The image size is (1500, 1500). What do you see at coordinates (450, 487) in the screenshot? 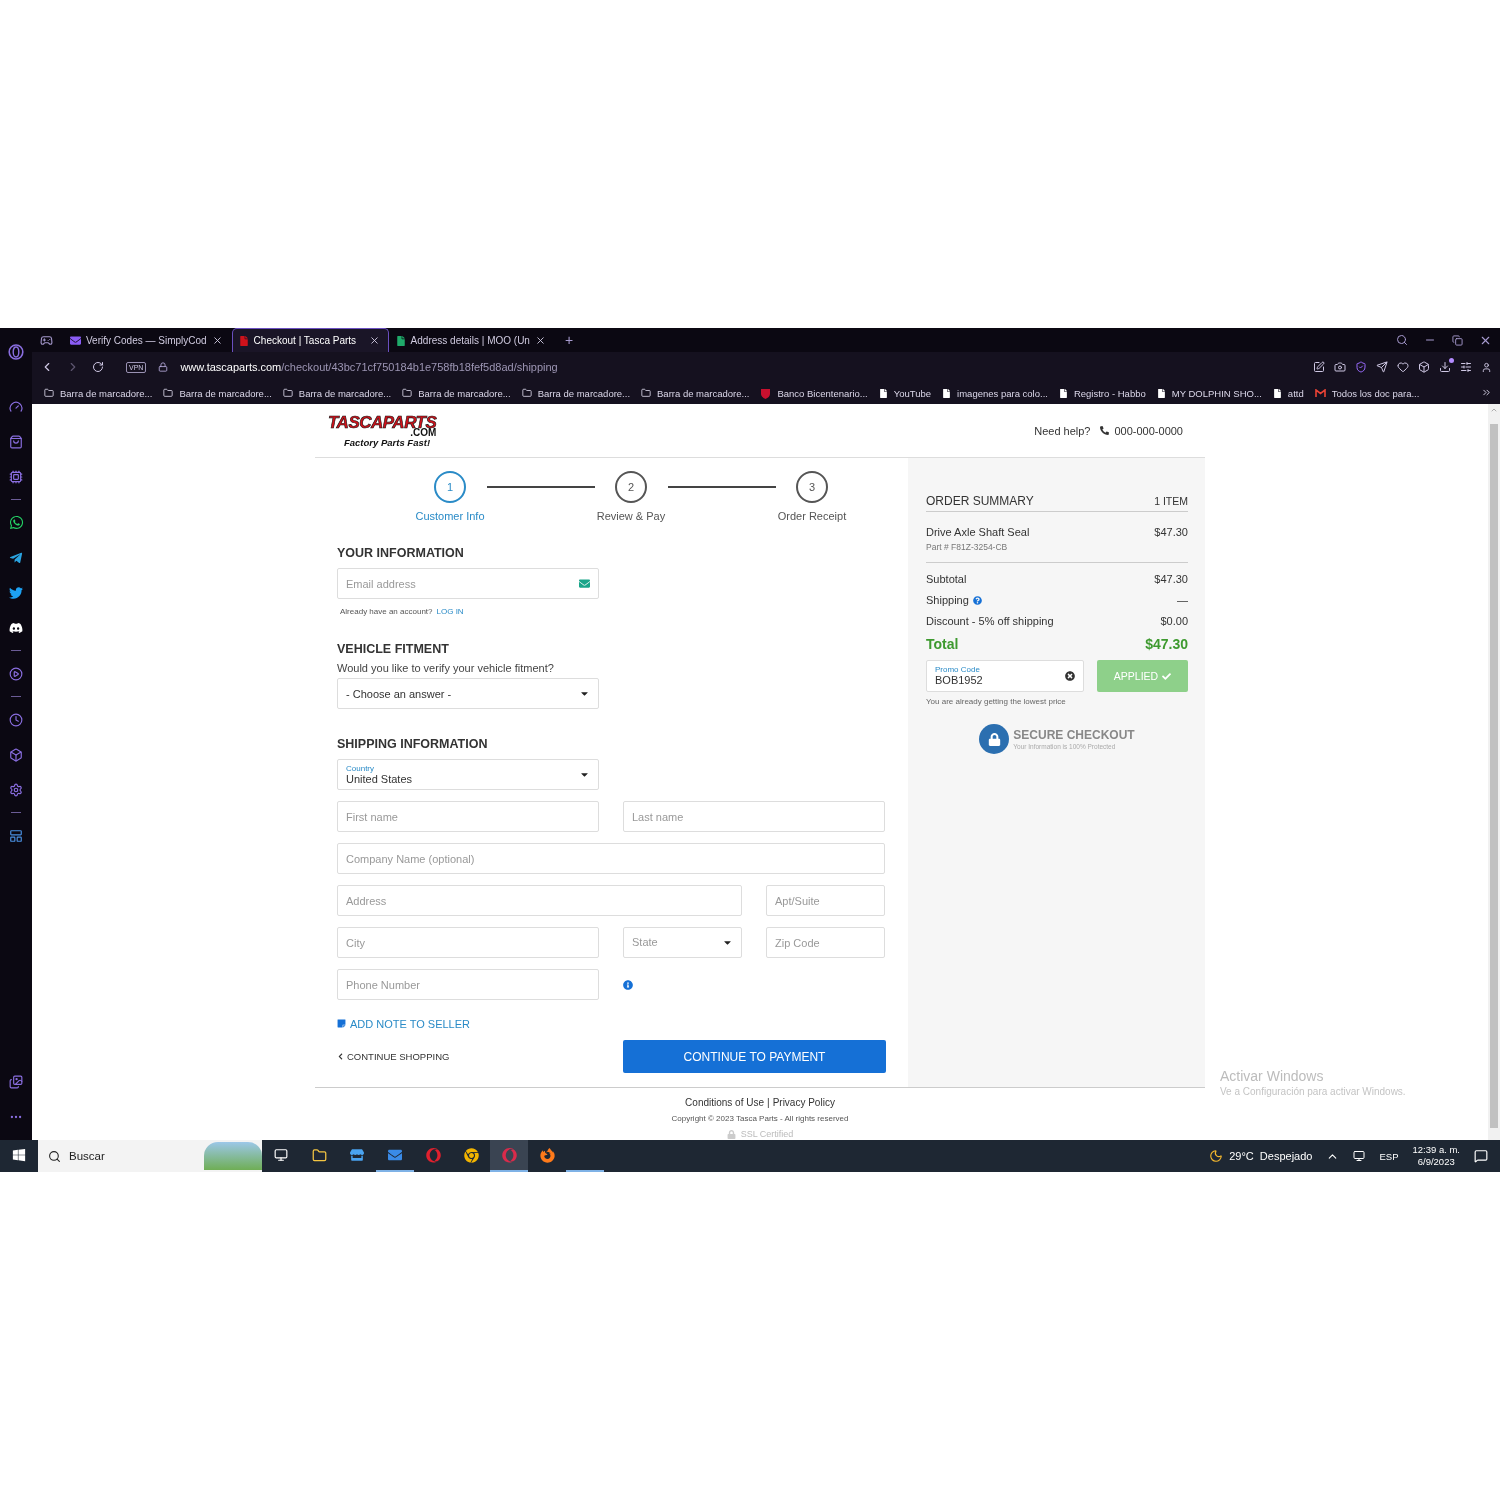
I see `step-circle: 1` at bounding box center [450, 487].